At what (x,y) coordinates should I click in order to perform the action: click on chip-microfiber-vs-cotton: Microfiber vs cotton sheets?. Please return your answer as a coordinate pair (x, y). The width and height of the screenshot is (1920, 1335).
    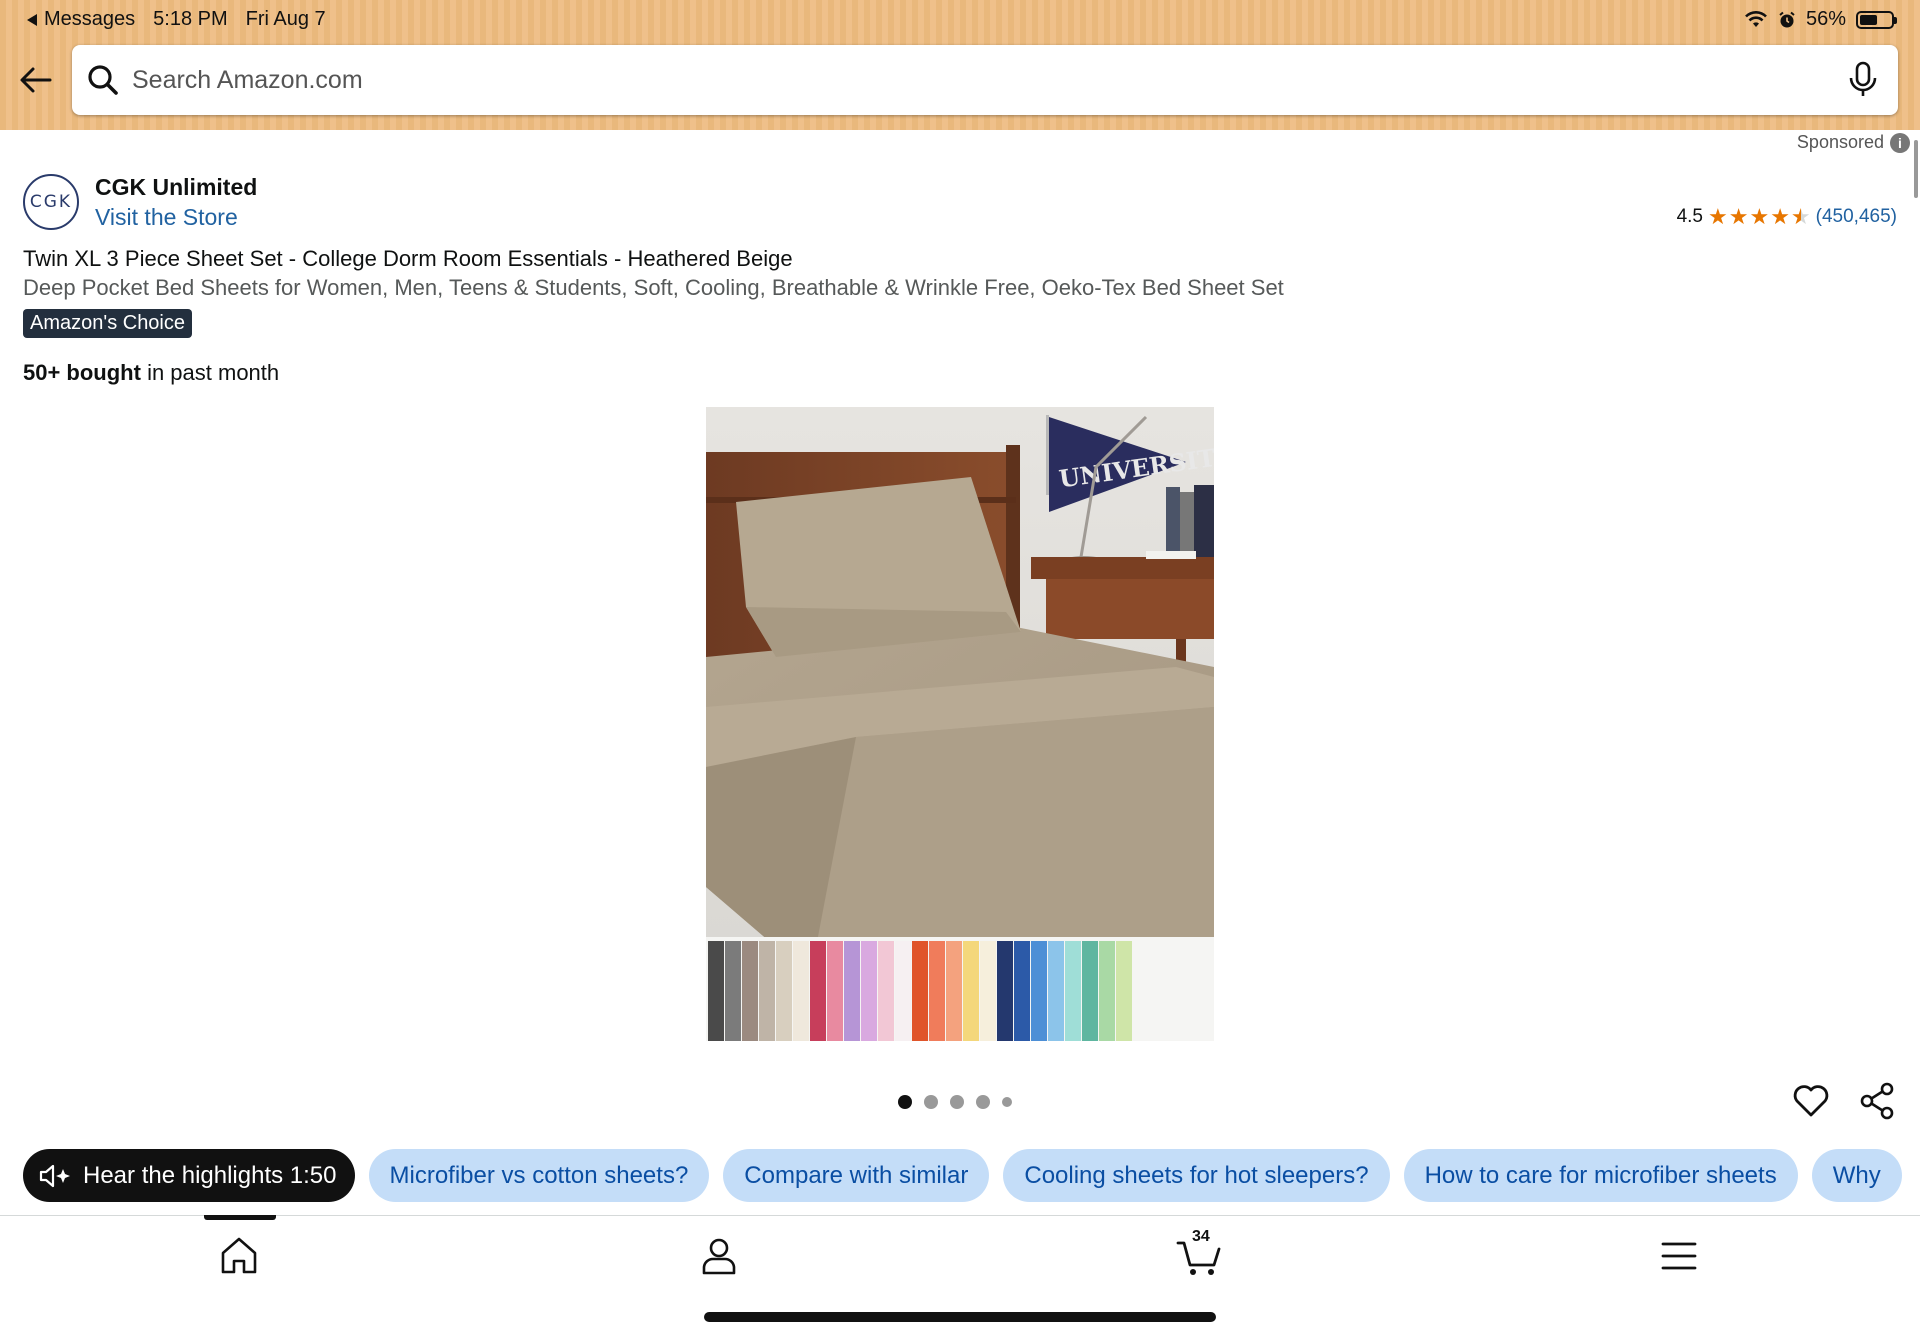
    Looking at the image, I should click on (539, 1175).